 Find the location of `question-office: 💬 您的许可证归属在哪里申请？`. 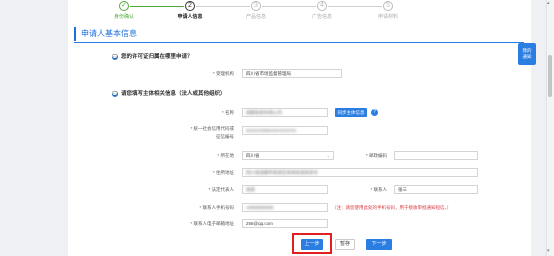

question-office: 💬 您的许可证归属在哪里申请？ is located at coordinates (152, 56).